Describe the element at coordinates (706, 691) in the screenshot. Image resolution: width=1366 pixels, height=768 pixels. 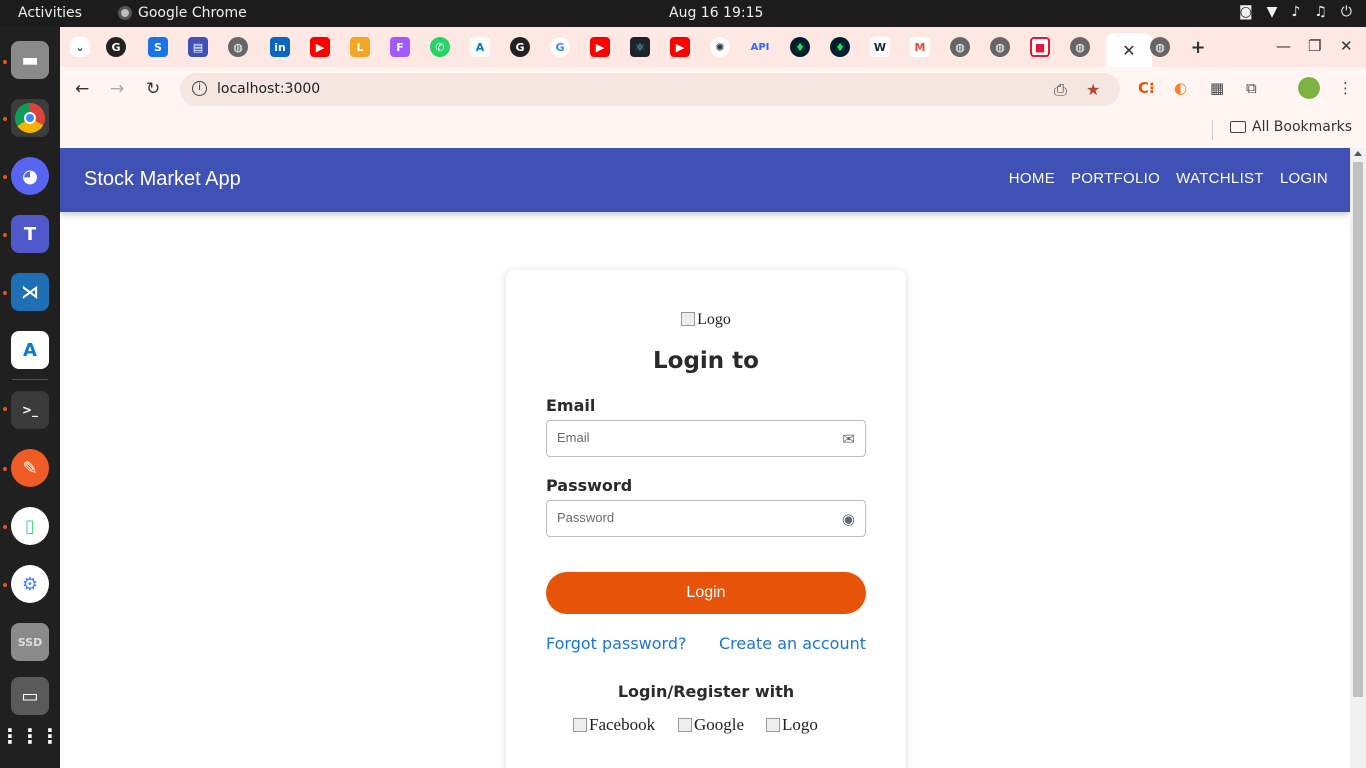
I see `social-login-title: Login/Register with` at that location.